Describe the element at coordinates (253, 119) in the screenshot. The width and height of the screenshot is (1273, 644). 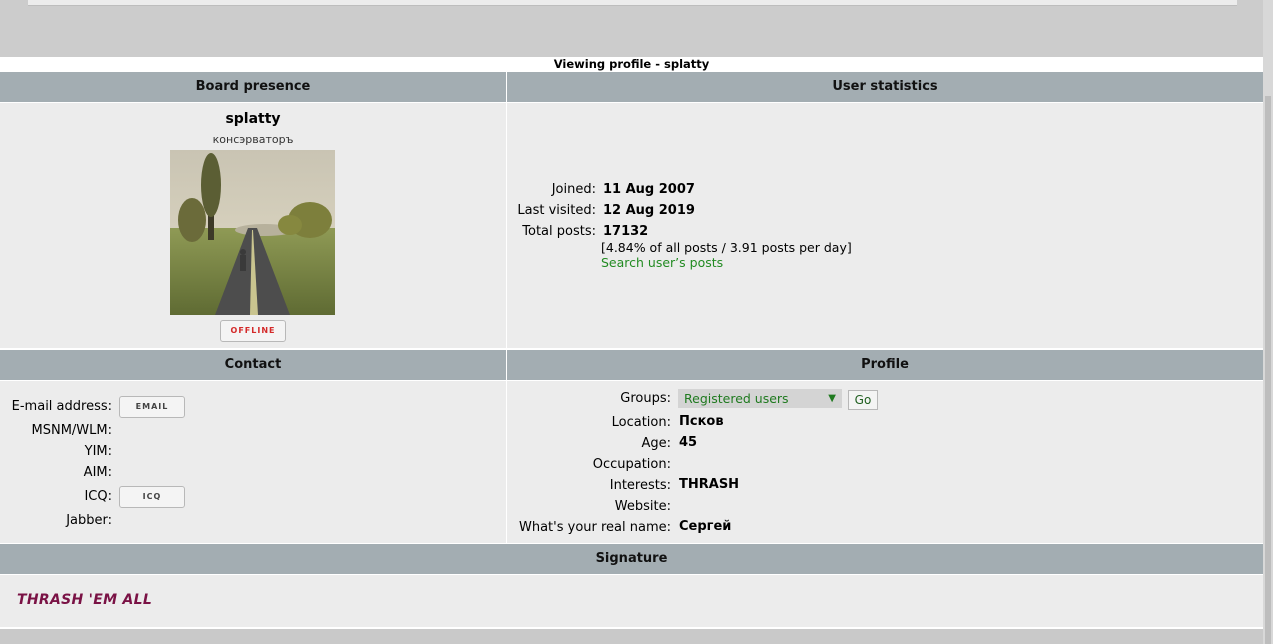
I see `username: splatty` at that location.